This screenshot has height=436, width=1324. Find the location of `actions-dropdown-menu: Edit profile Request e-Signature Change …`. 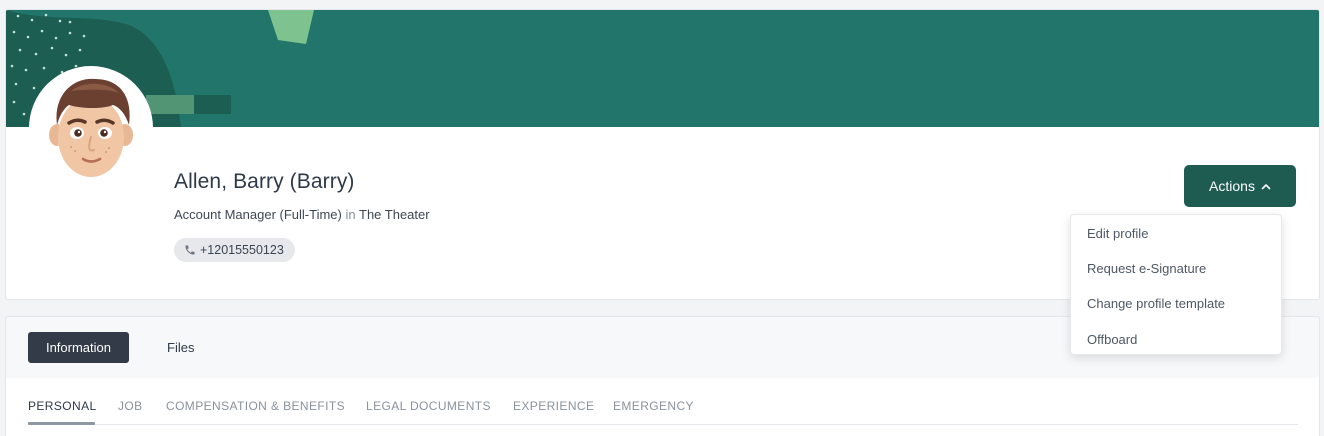

actions-dropdown-menu: Edit profile Request e-Signature Change … is located at coordinates (1176, 284).